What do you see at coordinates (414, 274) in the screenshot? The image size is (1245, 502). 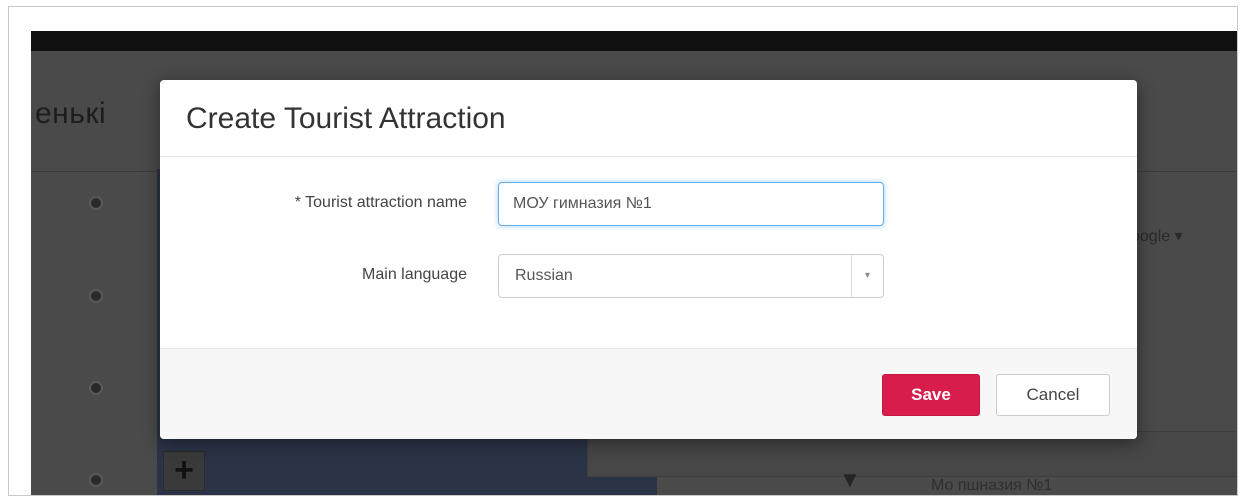 I see `main-language-label: Main language` at bounding box center [414, 274].